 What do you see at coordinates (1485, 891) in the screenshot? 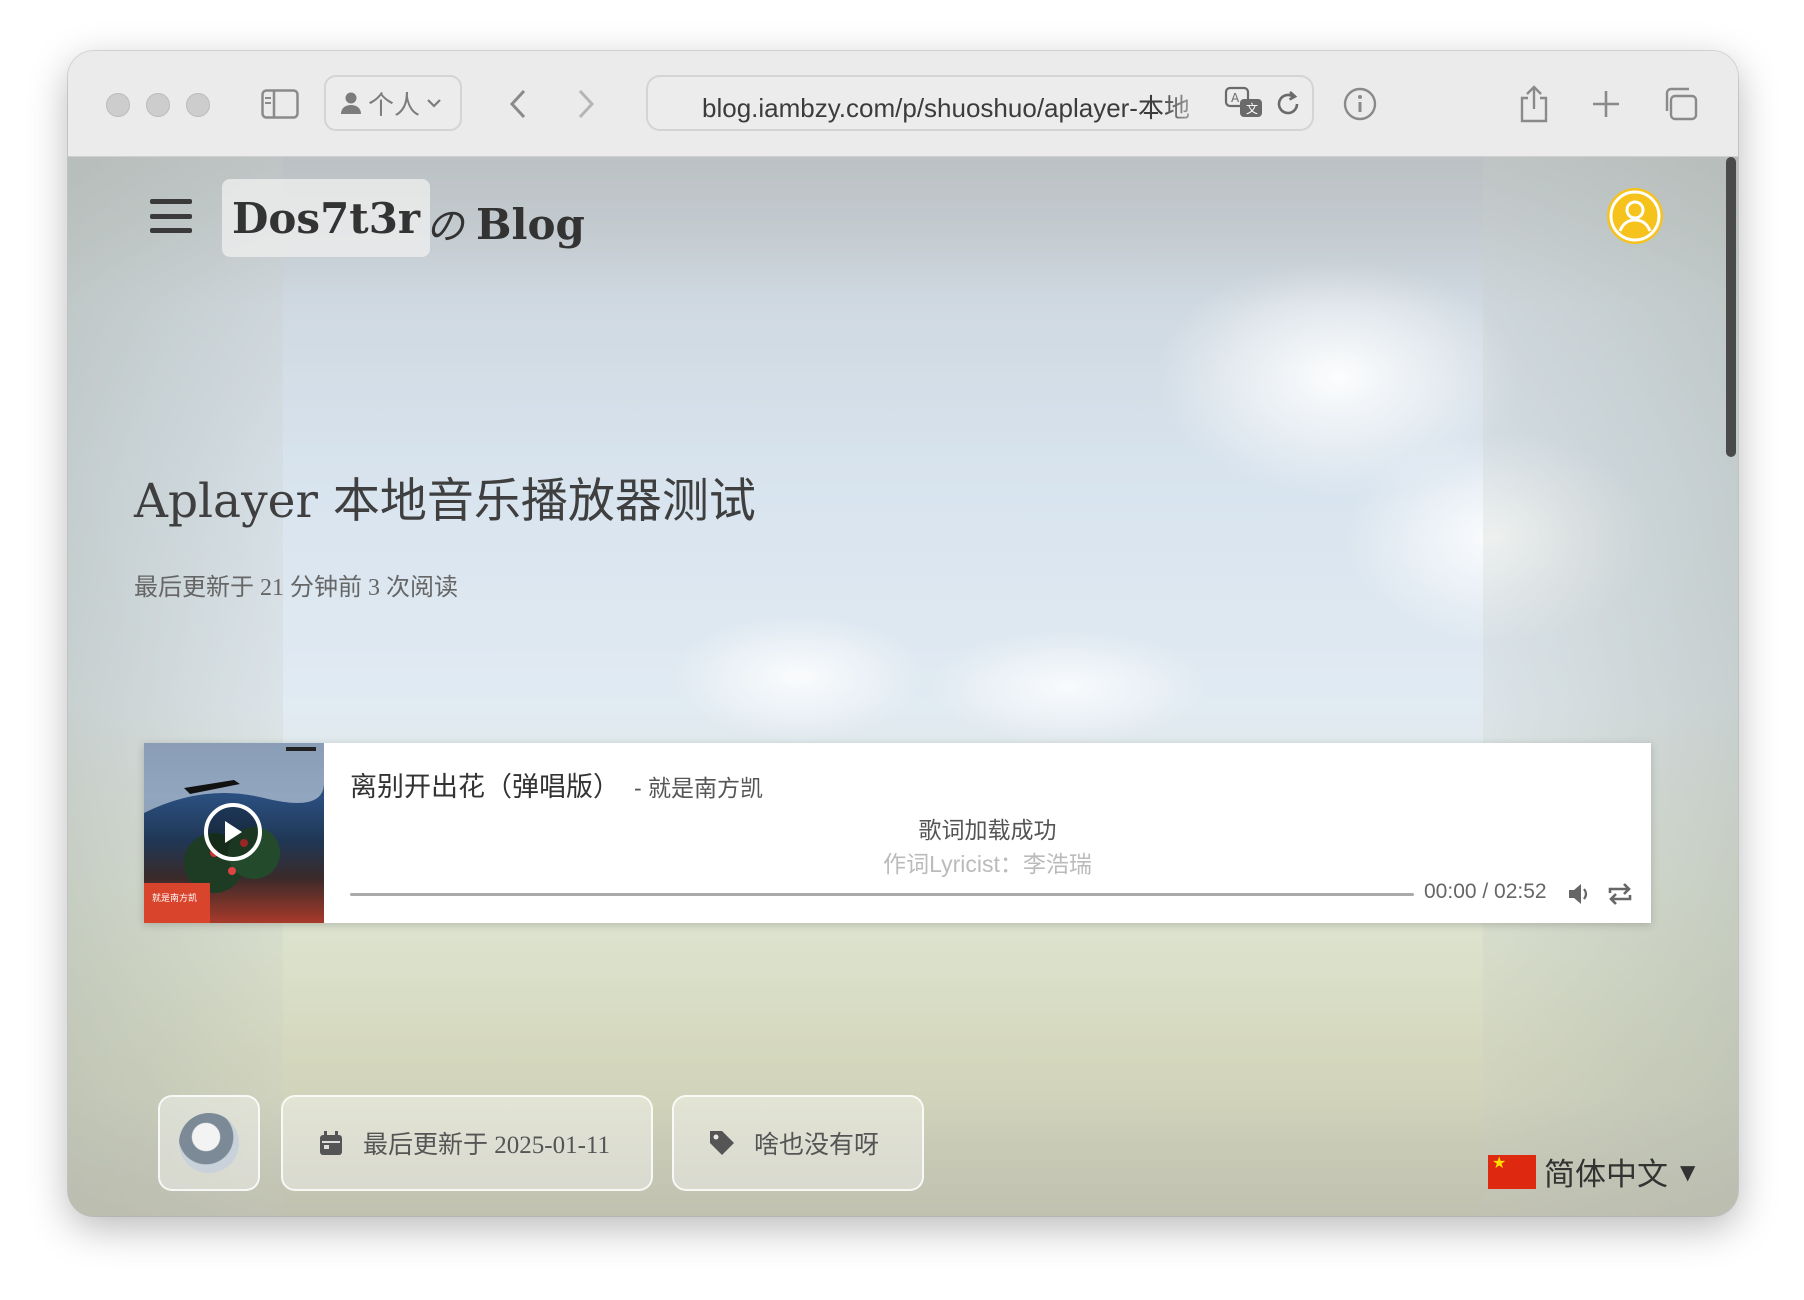
I see `time-display: 00:00 / 02:52` at bounding box center [1485, 891].